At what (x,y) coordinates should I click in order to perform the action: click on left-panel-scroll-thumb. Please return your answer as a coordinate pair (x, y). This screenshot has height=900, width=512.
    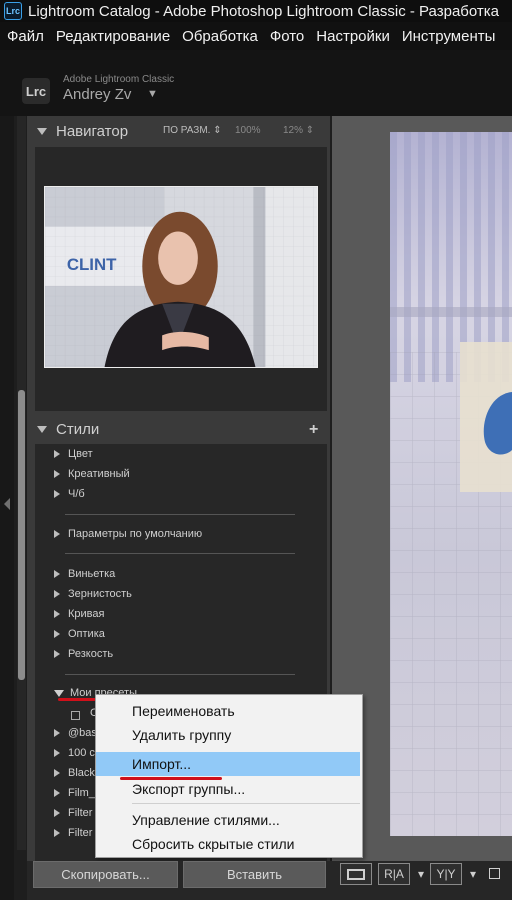
    Looking at the image, I should click on (21, 535).